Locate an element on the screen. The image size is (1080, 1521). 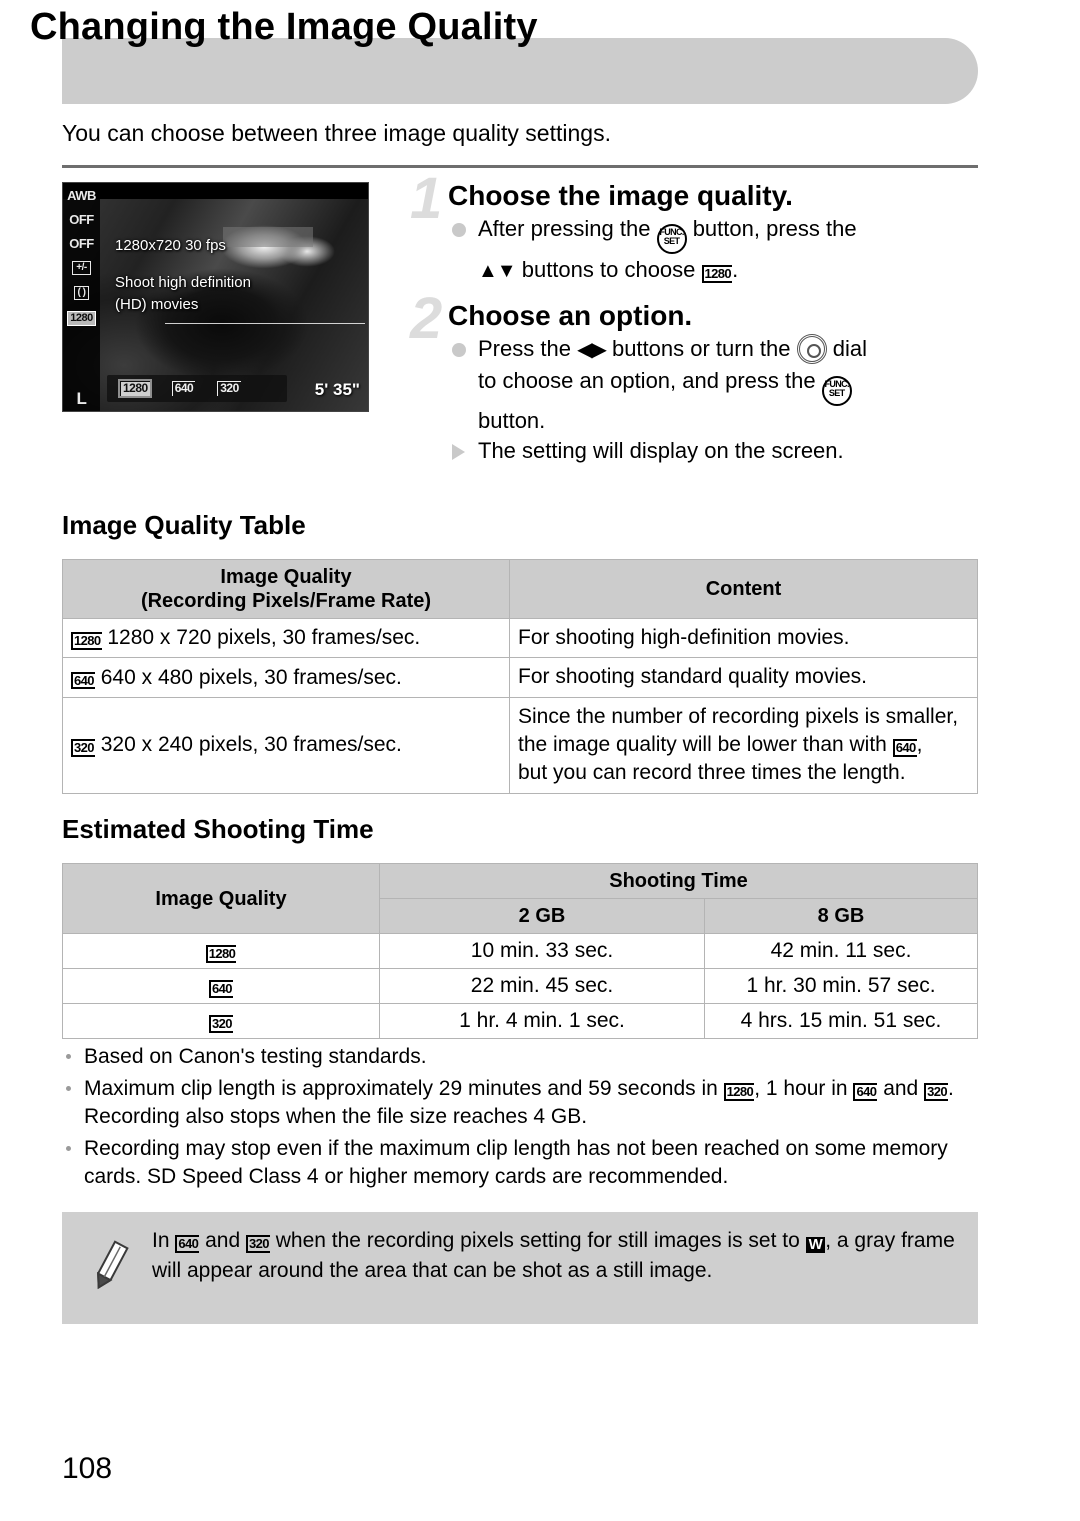
step-1-text-d: . is located at coordinates (735, 270).